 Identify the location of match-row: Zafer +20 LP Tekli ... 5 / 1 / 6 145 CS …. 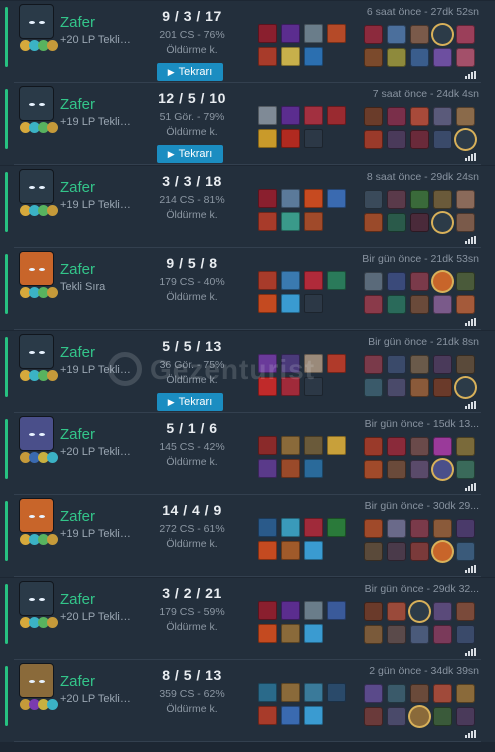
(247, 454).